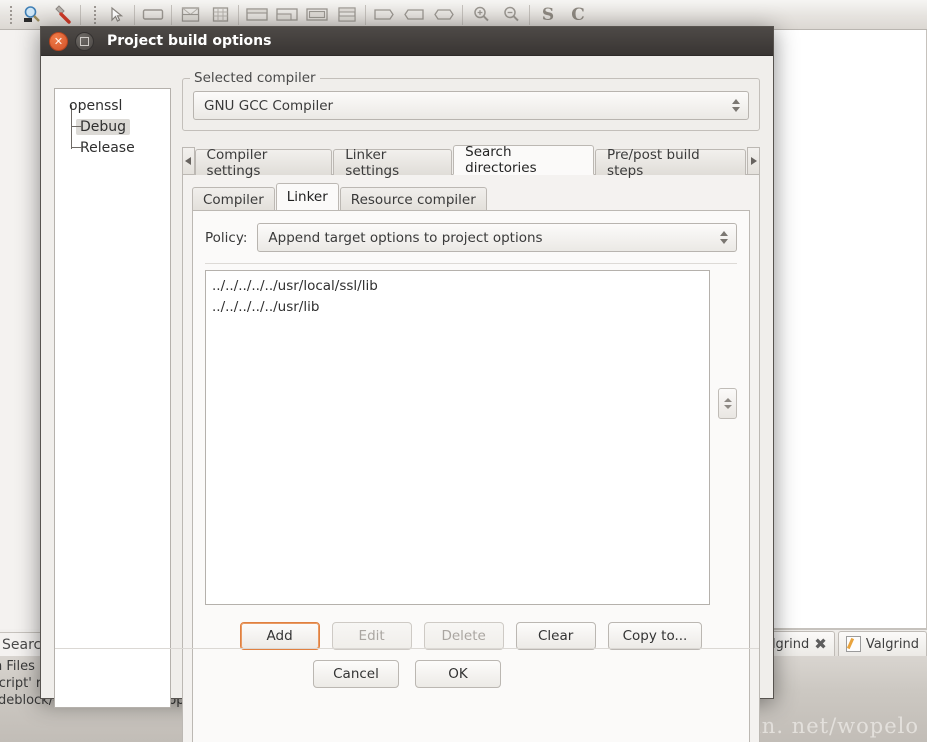 Image resolution: width=927 pixels, height=742 pixels. I want to click on arrow-up-icon, so click(727, 400).